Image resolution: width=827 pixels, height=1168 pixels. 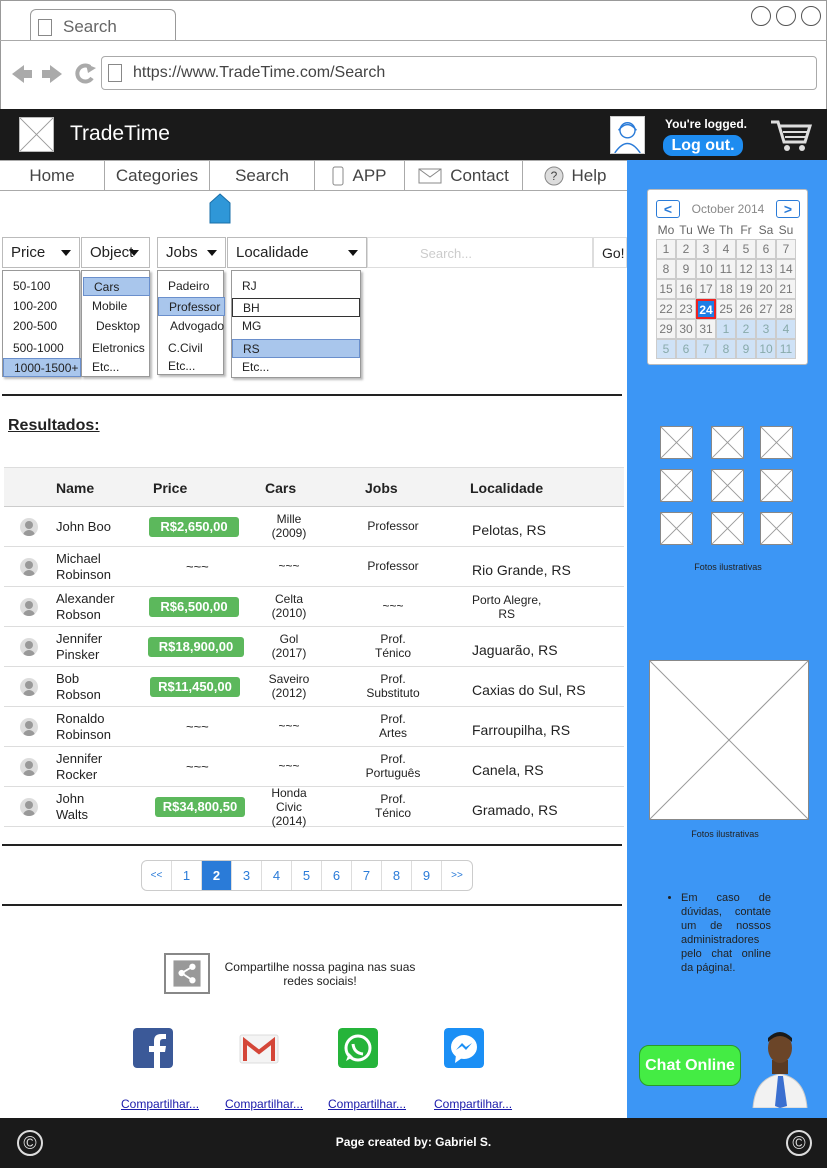 What do you see at coordinates (761, 16) in the screenshot?
I see `minimize-button` at bounding box center [761, 16].